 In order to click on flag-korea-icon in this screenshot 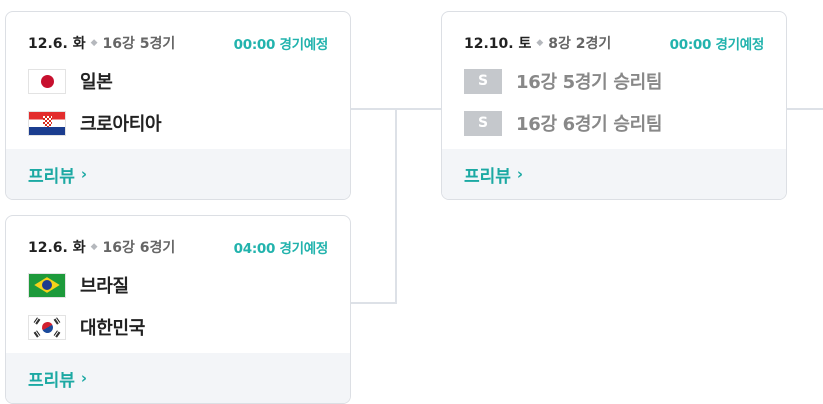, I will do `click(47, 327)`.